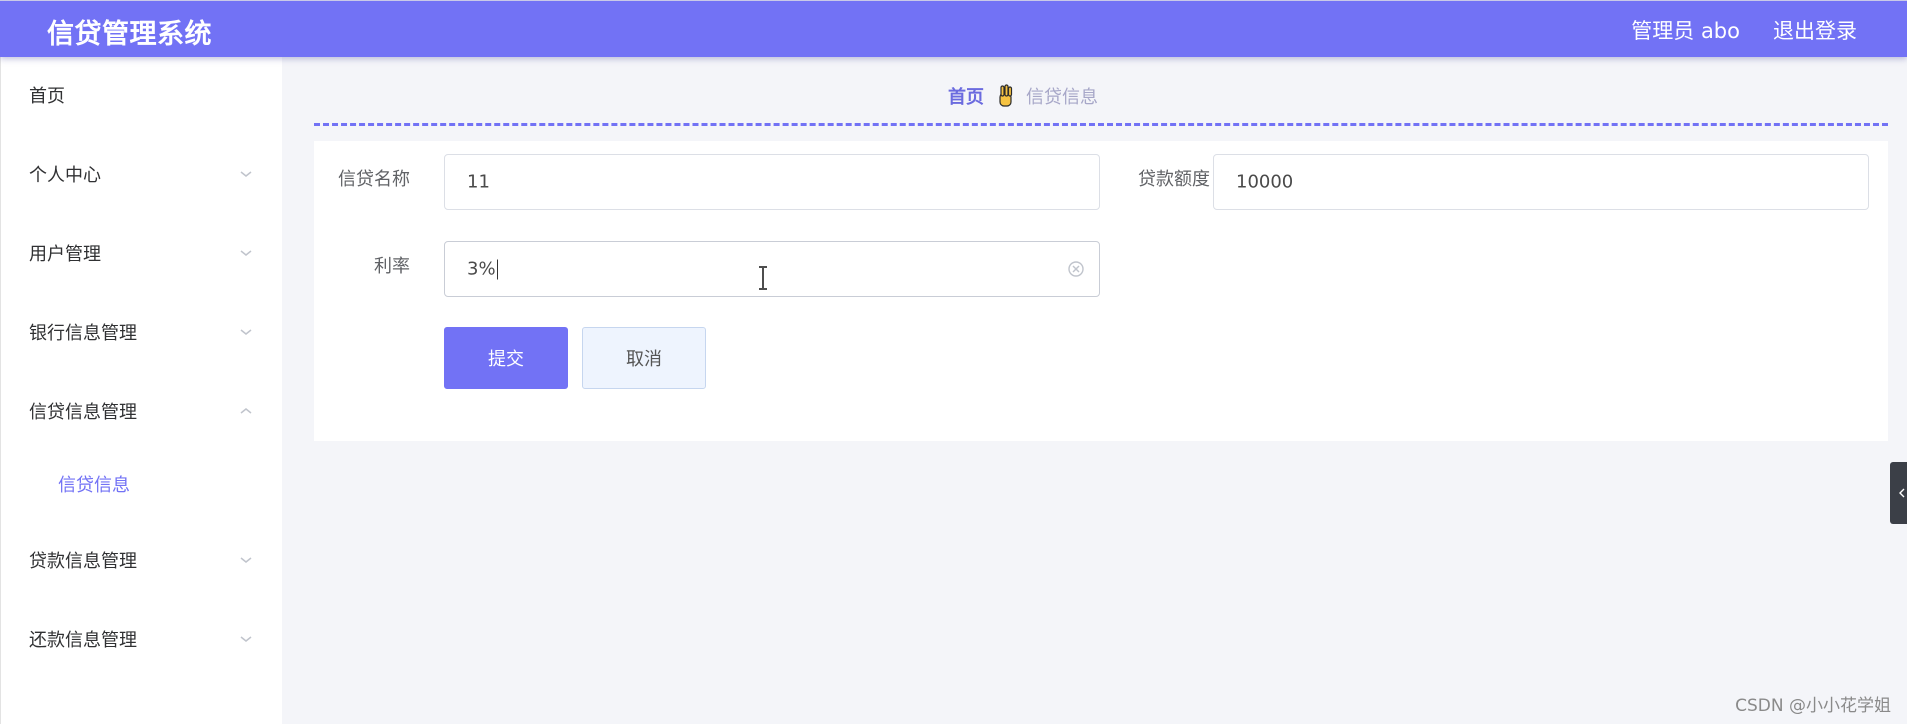 The height and width of the screenshot is (724, 1907). Describe the element at coordinates (1174, 179) in the screenshot. I see `loan-amount-label: 贷款额度` at that location.